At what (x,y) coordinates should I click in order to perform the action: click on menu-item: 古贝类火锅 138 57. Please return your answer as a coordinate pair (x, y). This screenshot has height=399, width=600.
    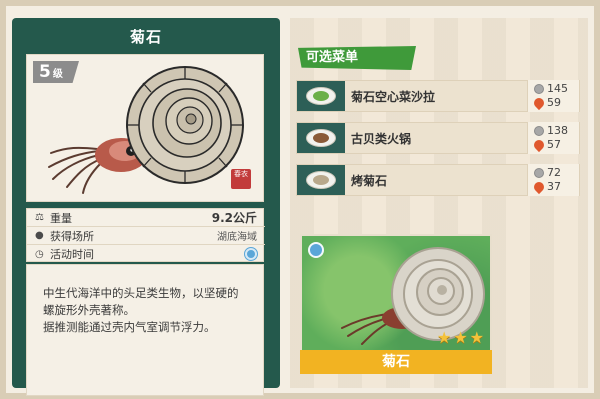
    Looking at the image, I should click on (438, 138).